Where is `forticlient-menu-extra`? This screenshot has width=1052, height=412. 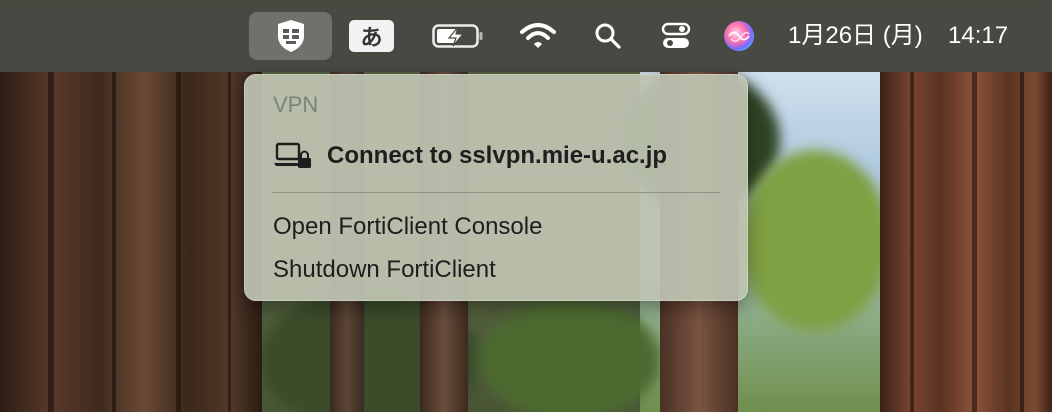 forticlient-menu-extra is located at coordinates (290, 36).